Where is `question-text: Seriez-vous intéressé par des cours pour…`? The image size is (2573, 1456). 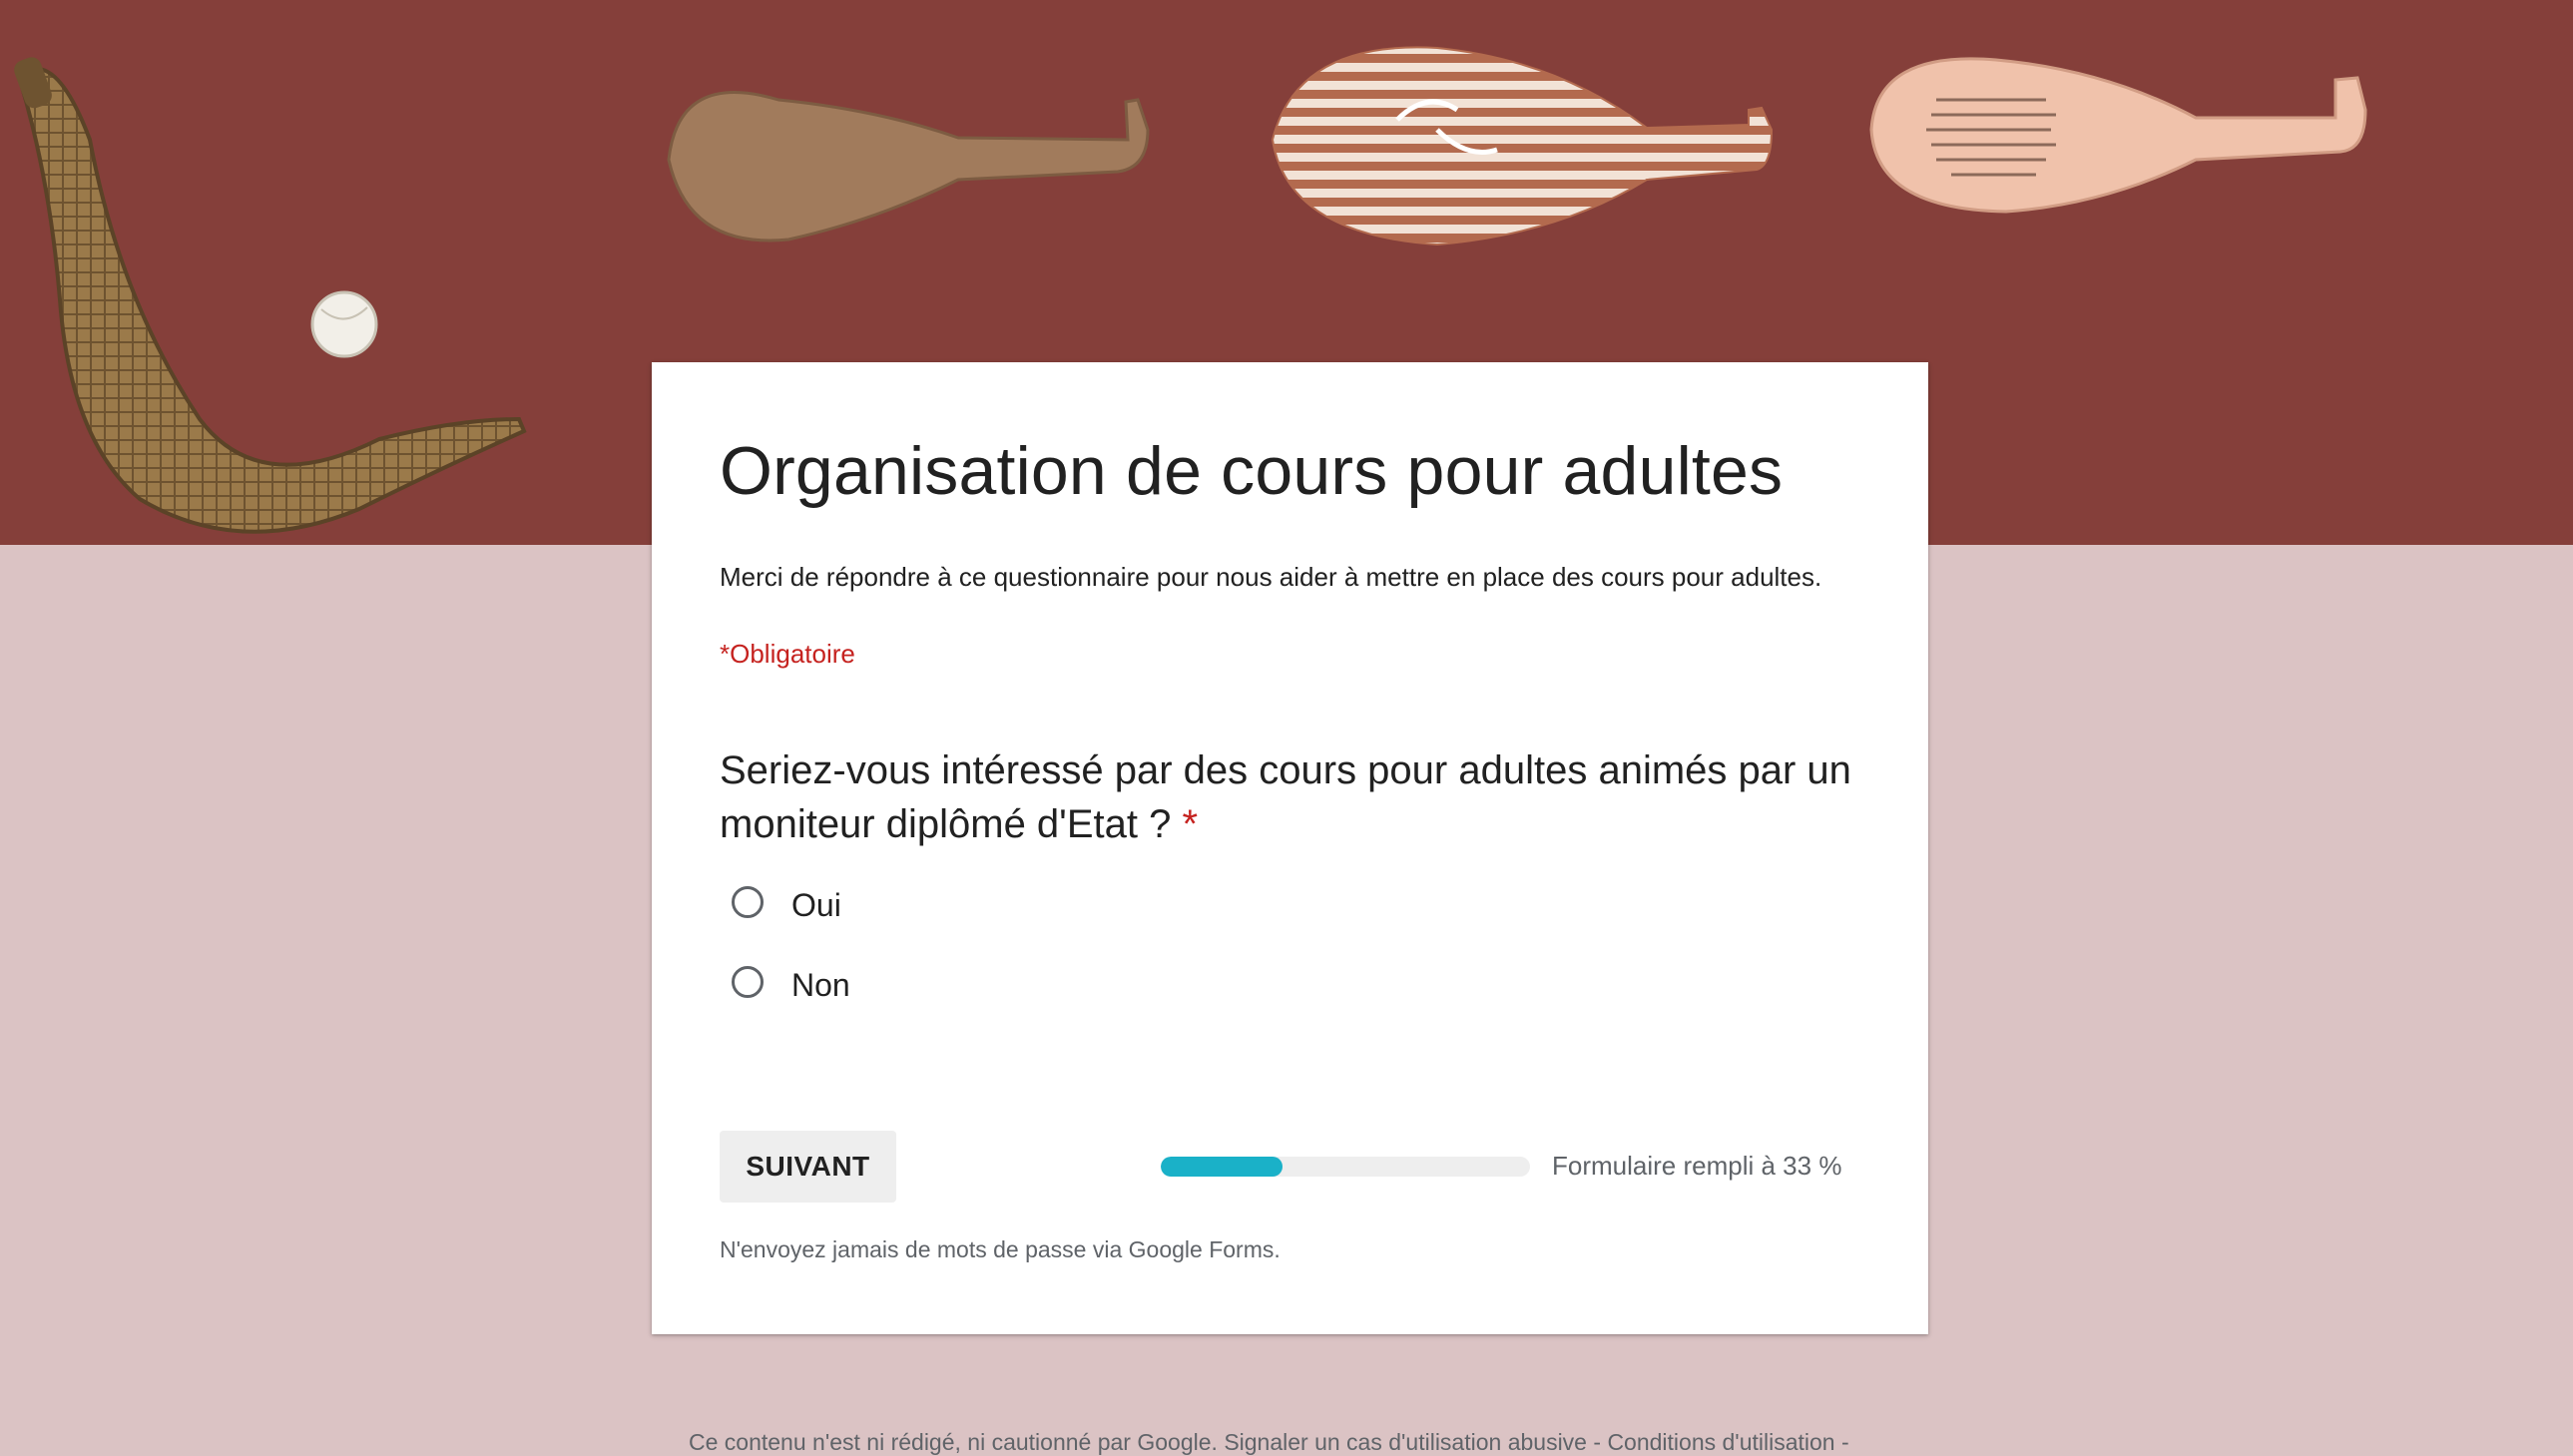 question-text: Seriez-vous intéressé par des cours pour… is located at coordinates (1285, 797).